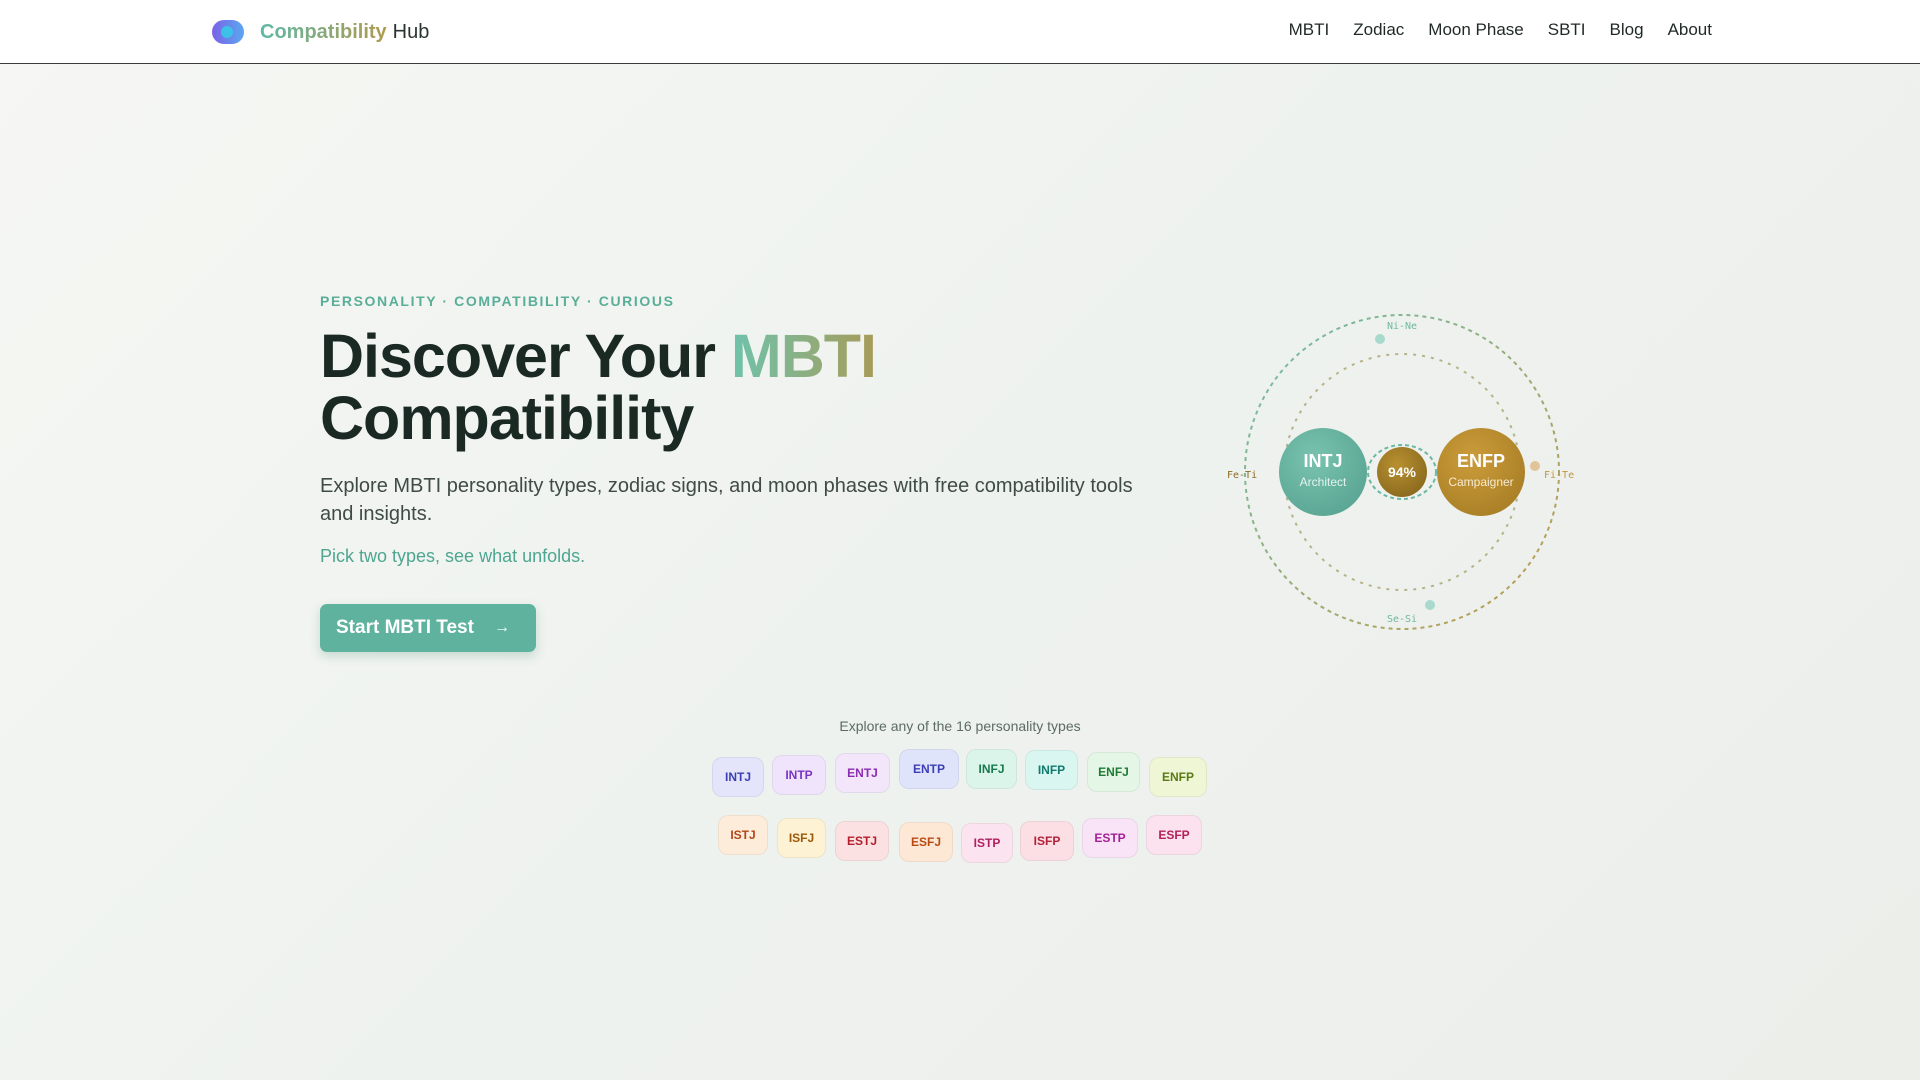  What do you see at coordinates (1627, 30) in the screenshot?
I see `nav-link-blog: Blog` at bounding box center [1627, 30].